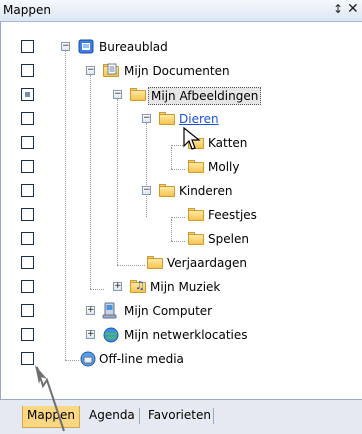 The height and width of the screenshot is (434, 362). Describe the element at coordinates (185, 287) in the screenshot. I see `tree-item-label: Mijn Muziek` at that location.